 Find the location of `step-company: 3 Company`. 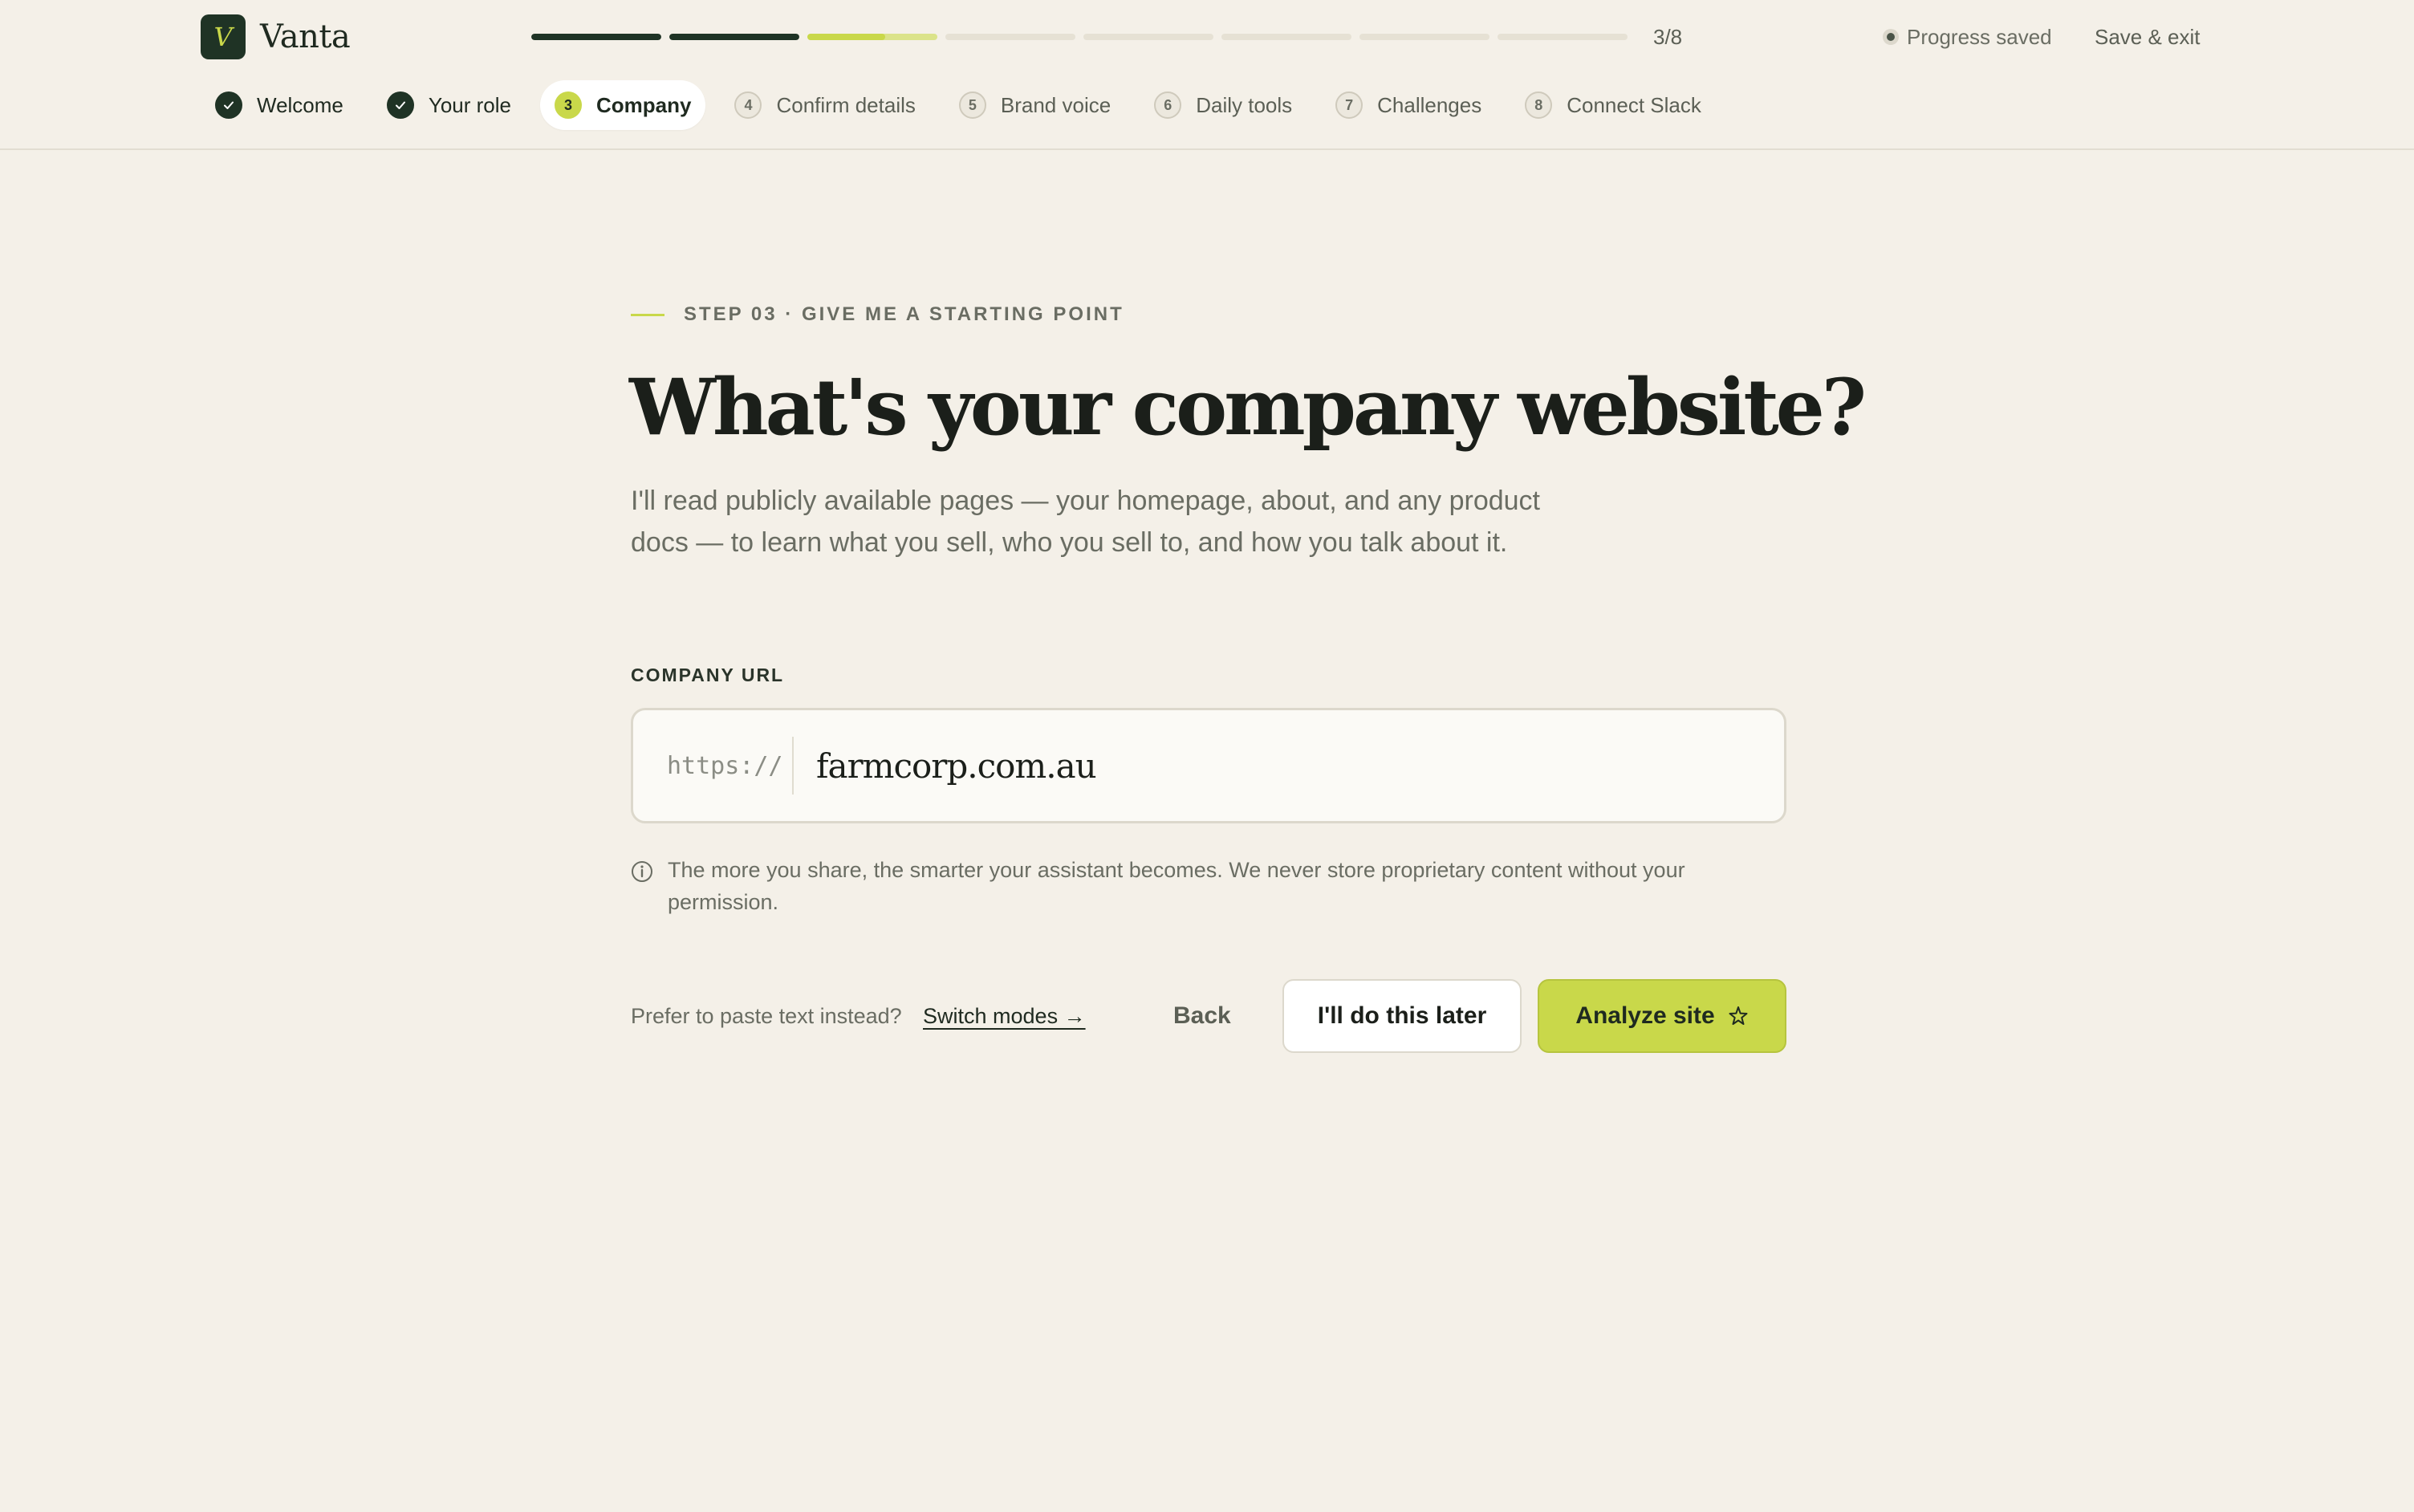

step-company: 3 Company is located at coordinates (623, 105).